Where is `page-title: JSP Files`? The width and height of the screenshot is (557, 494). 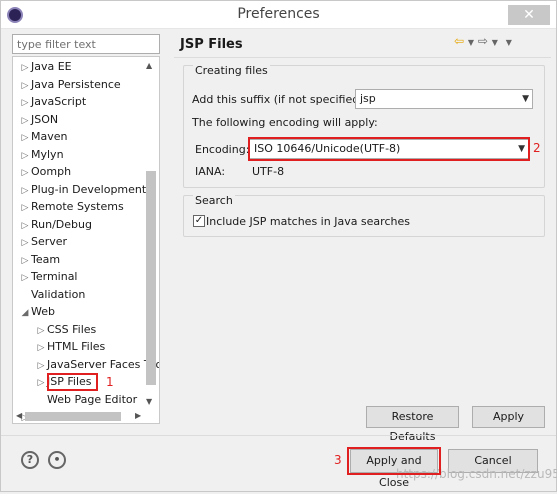
page-title: JSP Files is located at coordinates (211, 44).